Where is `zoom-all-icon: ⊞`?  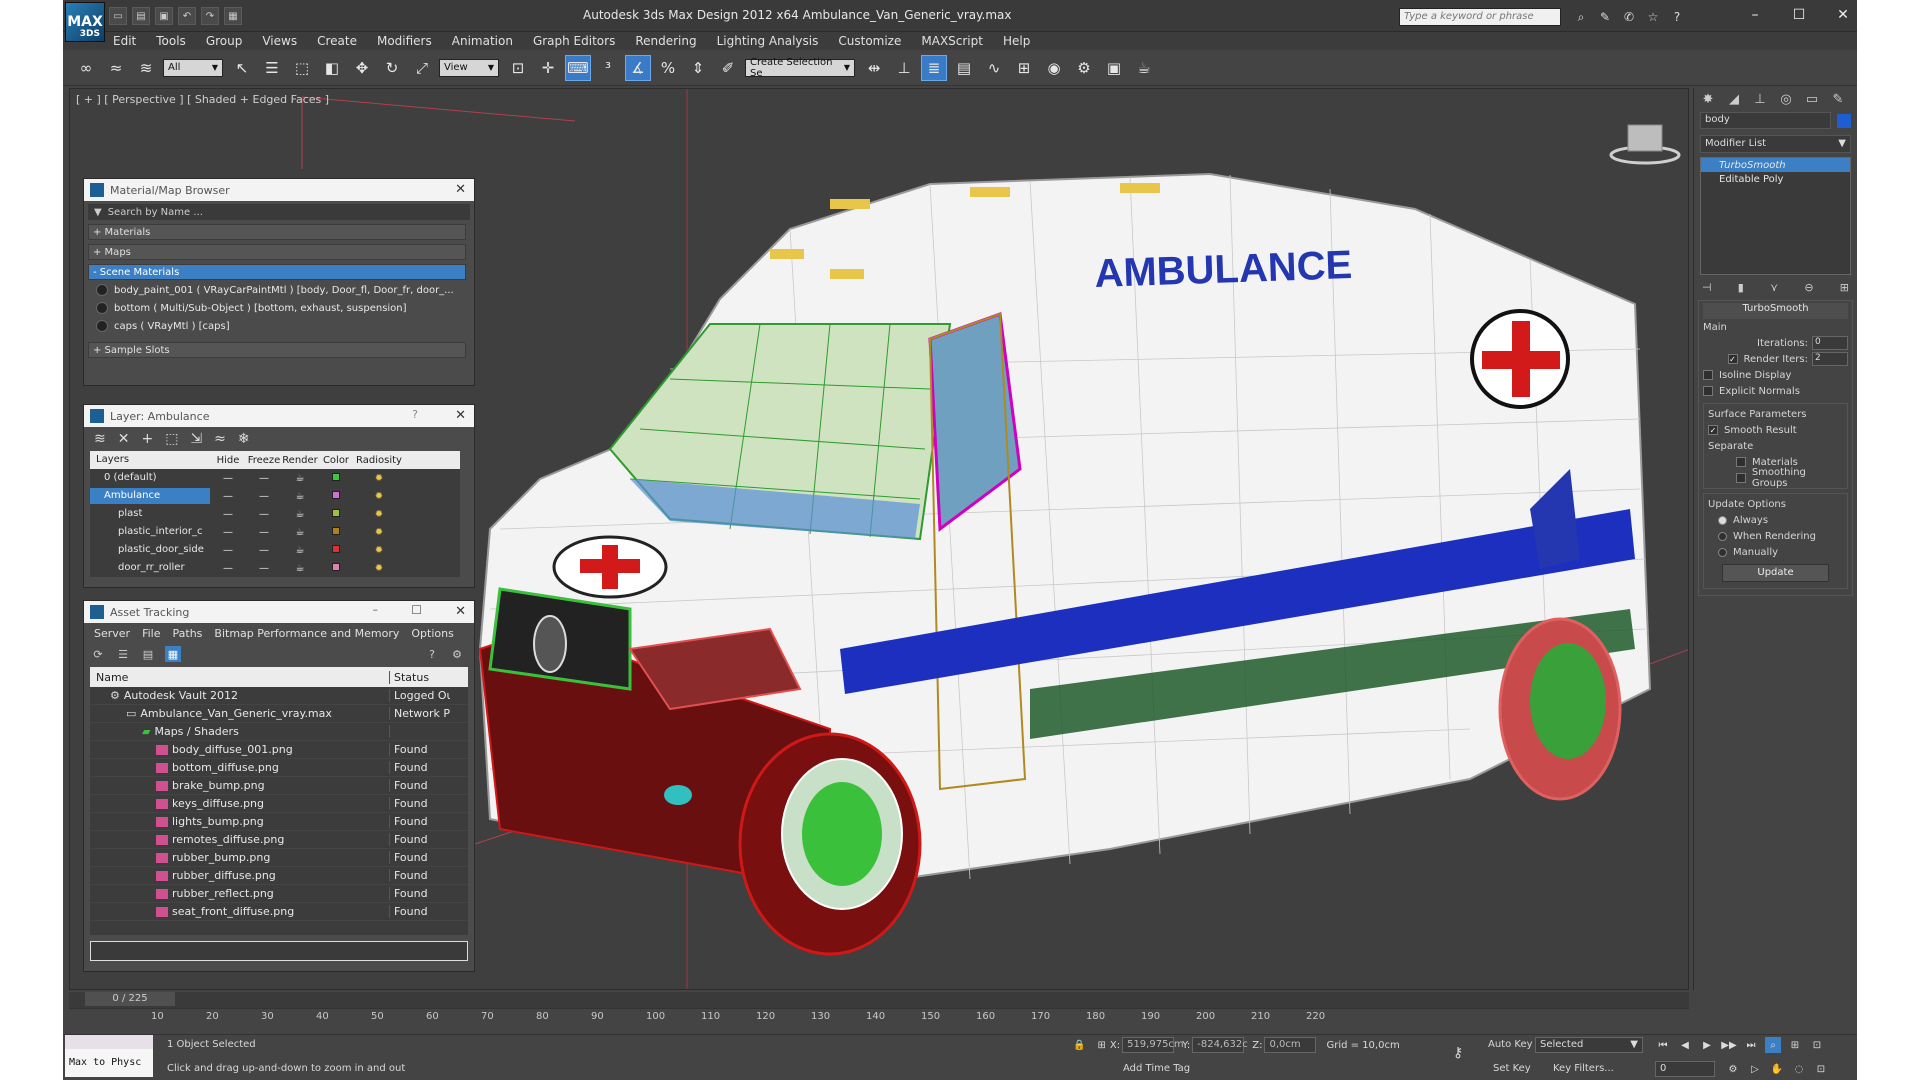 zoom-all-icon: ⊞ is located at coordinates (1795, 1045).